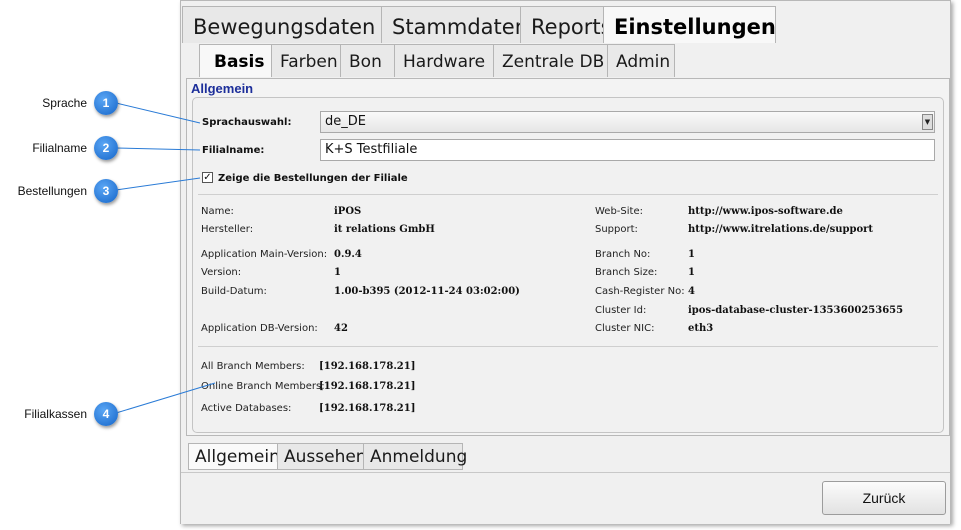 This screenshot has width=961, height=530. Describe the element at coordinates (106, 148) in the screenshot. I see `callout-badge-2: 2` at that location.